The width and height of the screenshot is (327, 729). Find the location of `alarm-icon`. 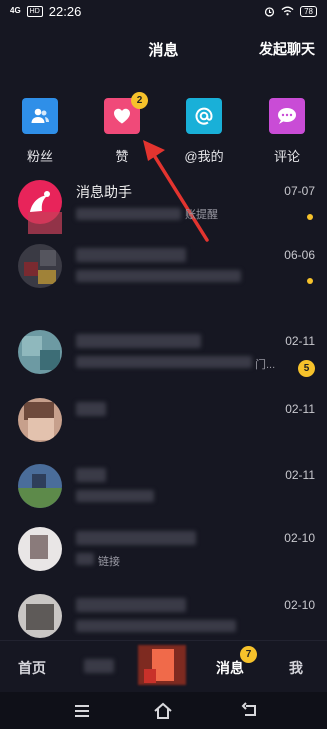

alarm-icon is located at coordinates (270, 11).